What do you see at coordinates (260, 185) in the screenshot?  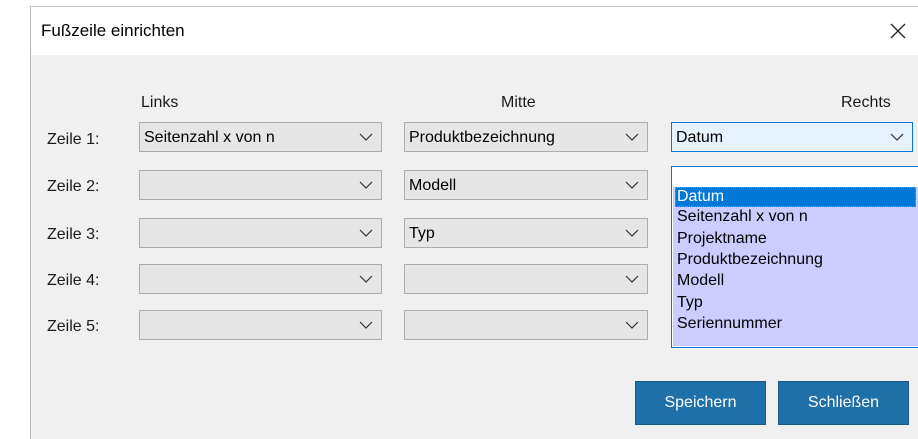 I see `row2-left-select` at bounding box center [260, 185].